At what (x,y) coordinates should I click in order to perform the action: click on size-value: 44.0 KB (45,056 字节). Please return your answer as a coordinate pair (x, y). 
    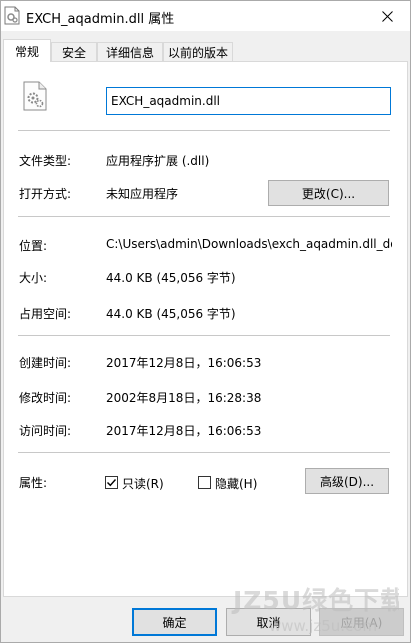
    Looking at the image, I should click on (171, 278).